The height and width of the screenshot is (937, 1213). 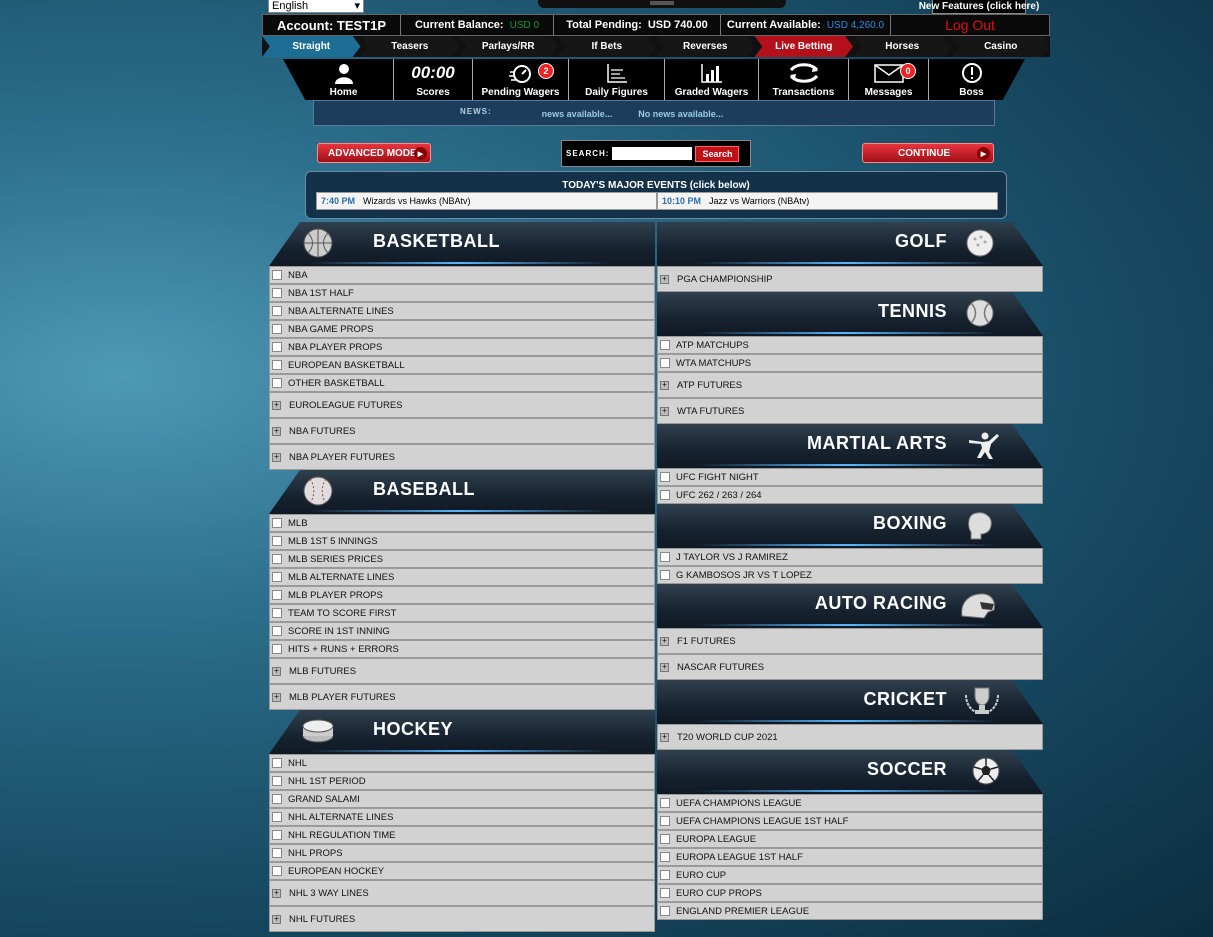 What do you see at coordinates (432, 79) in the screenshot?
I see `nav-scores: 00:00 Scores` at bounding box center [432, 79].